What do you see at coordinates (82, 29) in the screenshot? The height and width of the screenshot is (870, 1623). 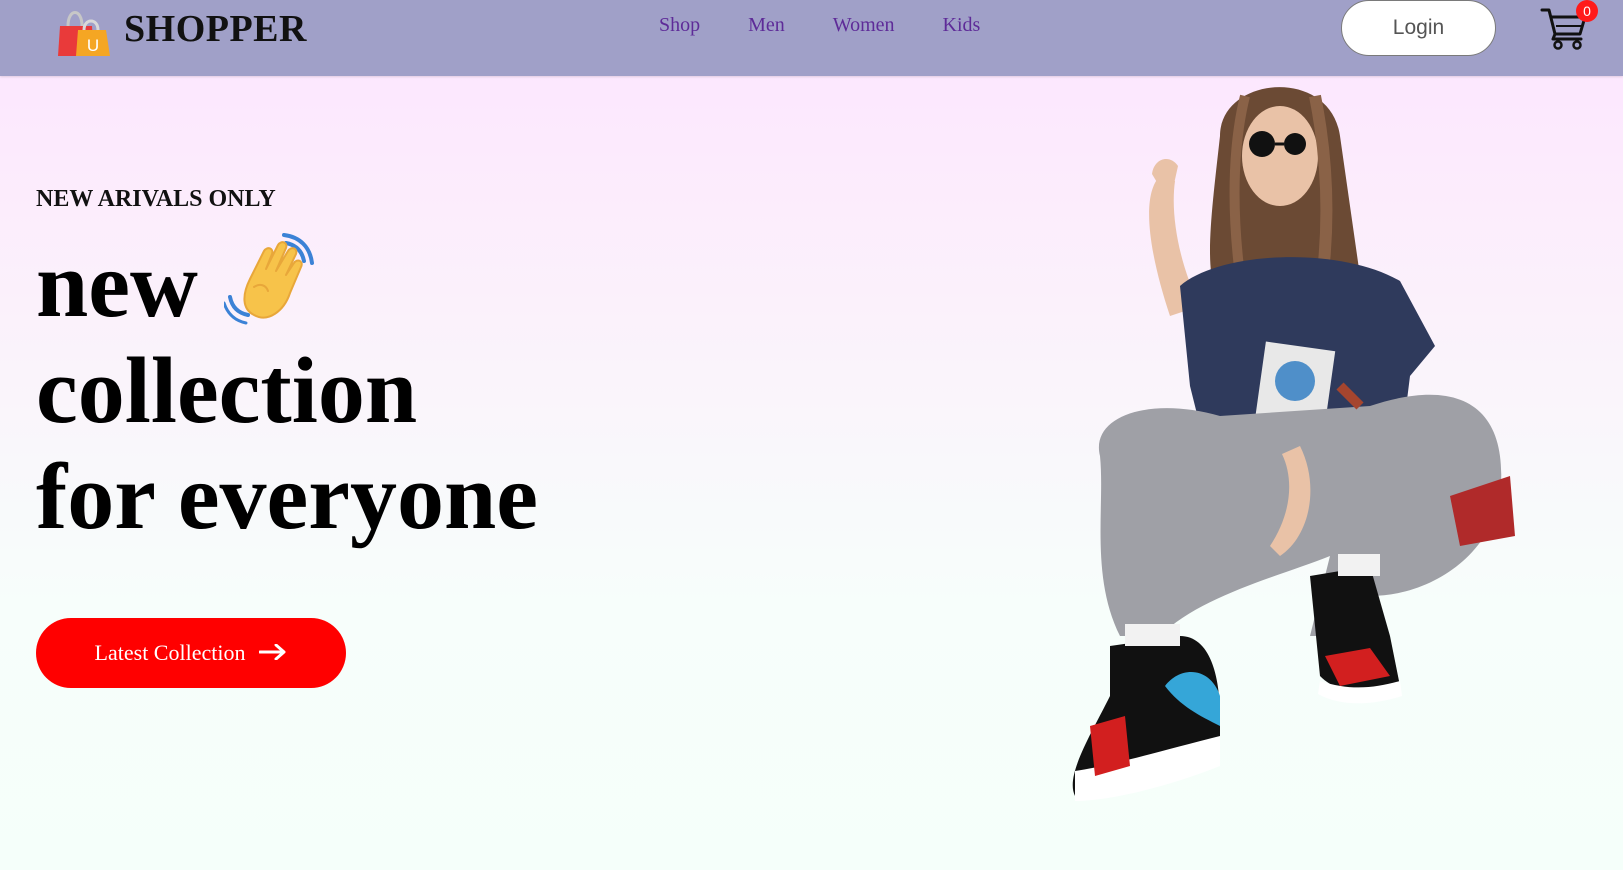 I see `shopping-bag-icon: U` at bounding box center [82, 29].